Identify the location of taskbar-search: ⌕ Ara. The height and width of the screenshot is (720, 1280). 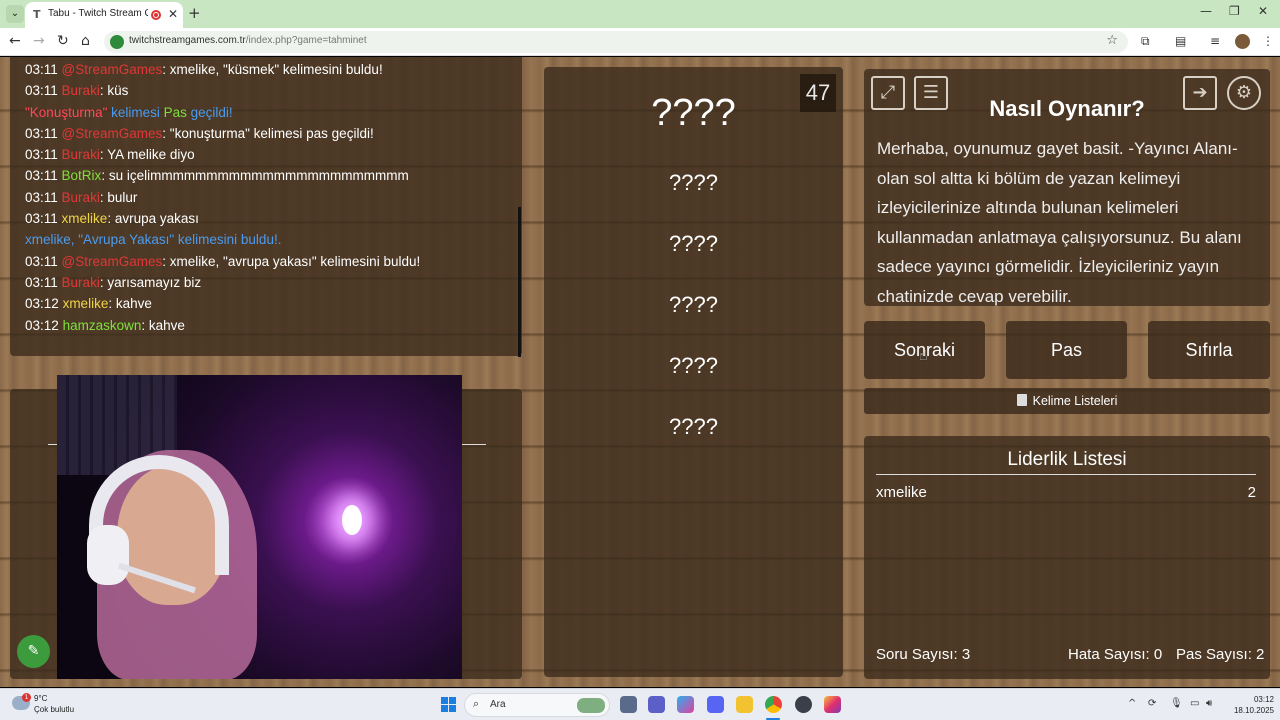
(537, 705).